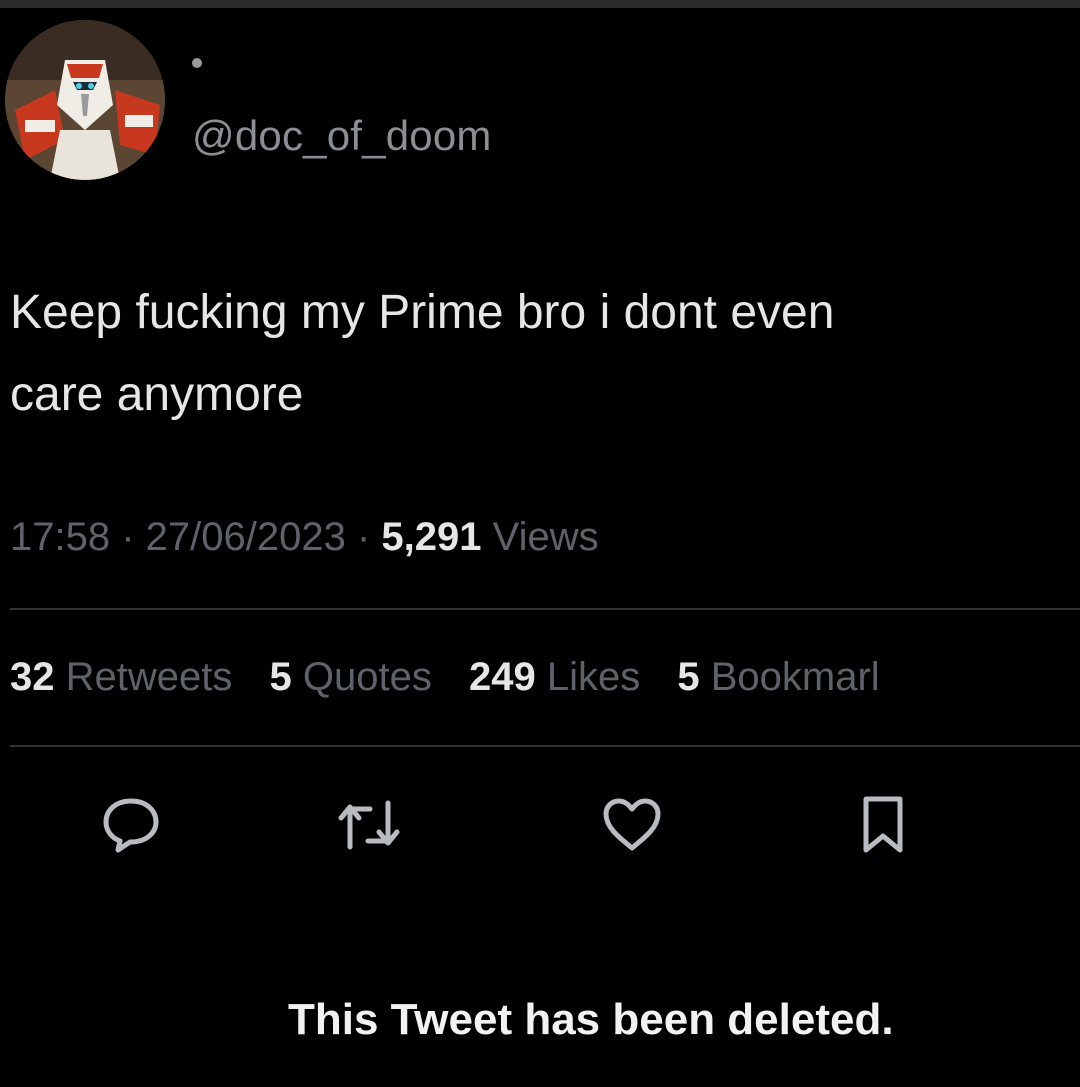 Image resolution: width=1080 pixels, height=1087 pixels. I want to click on retweet-button, so click(369, 825).